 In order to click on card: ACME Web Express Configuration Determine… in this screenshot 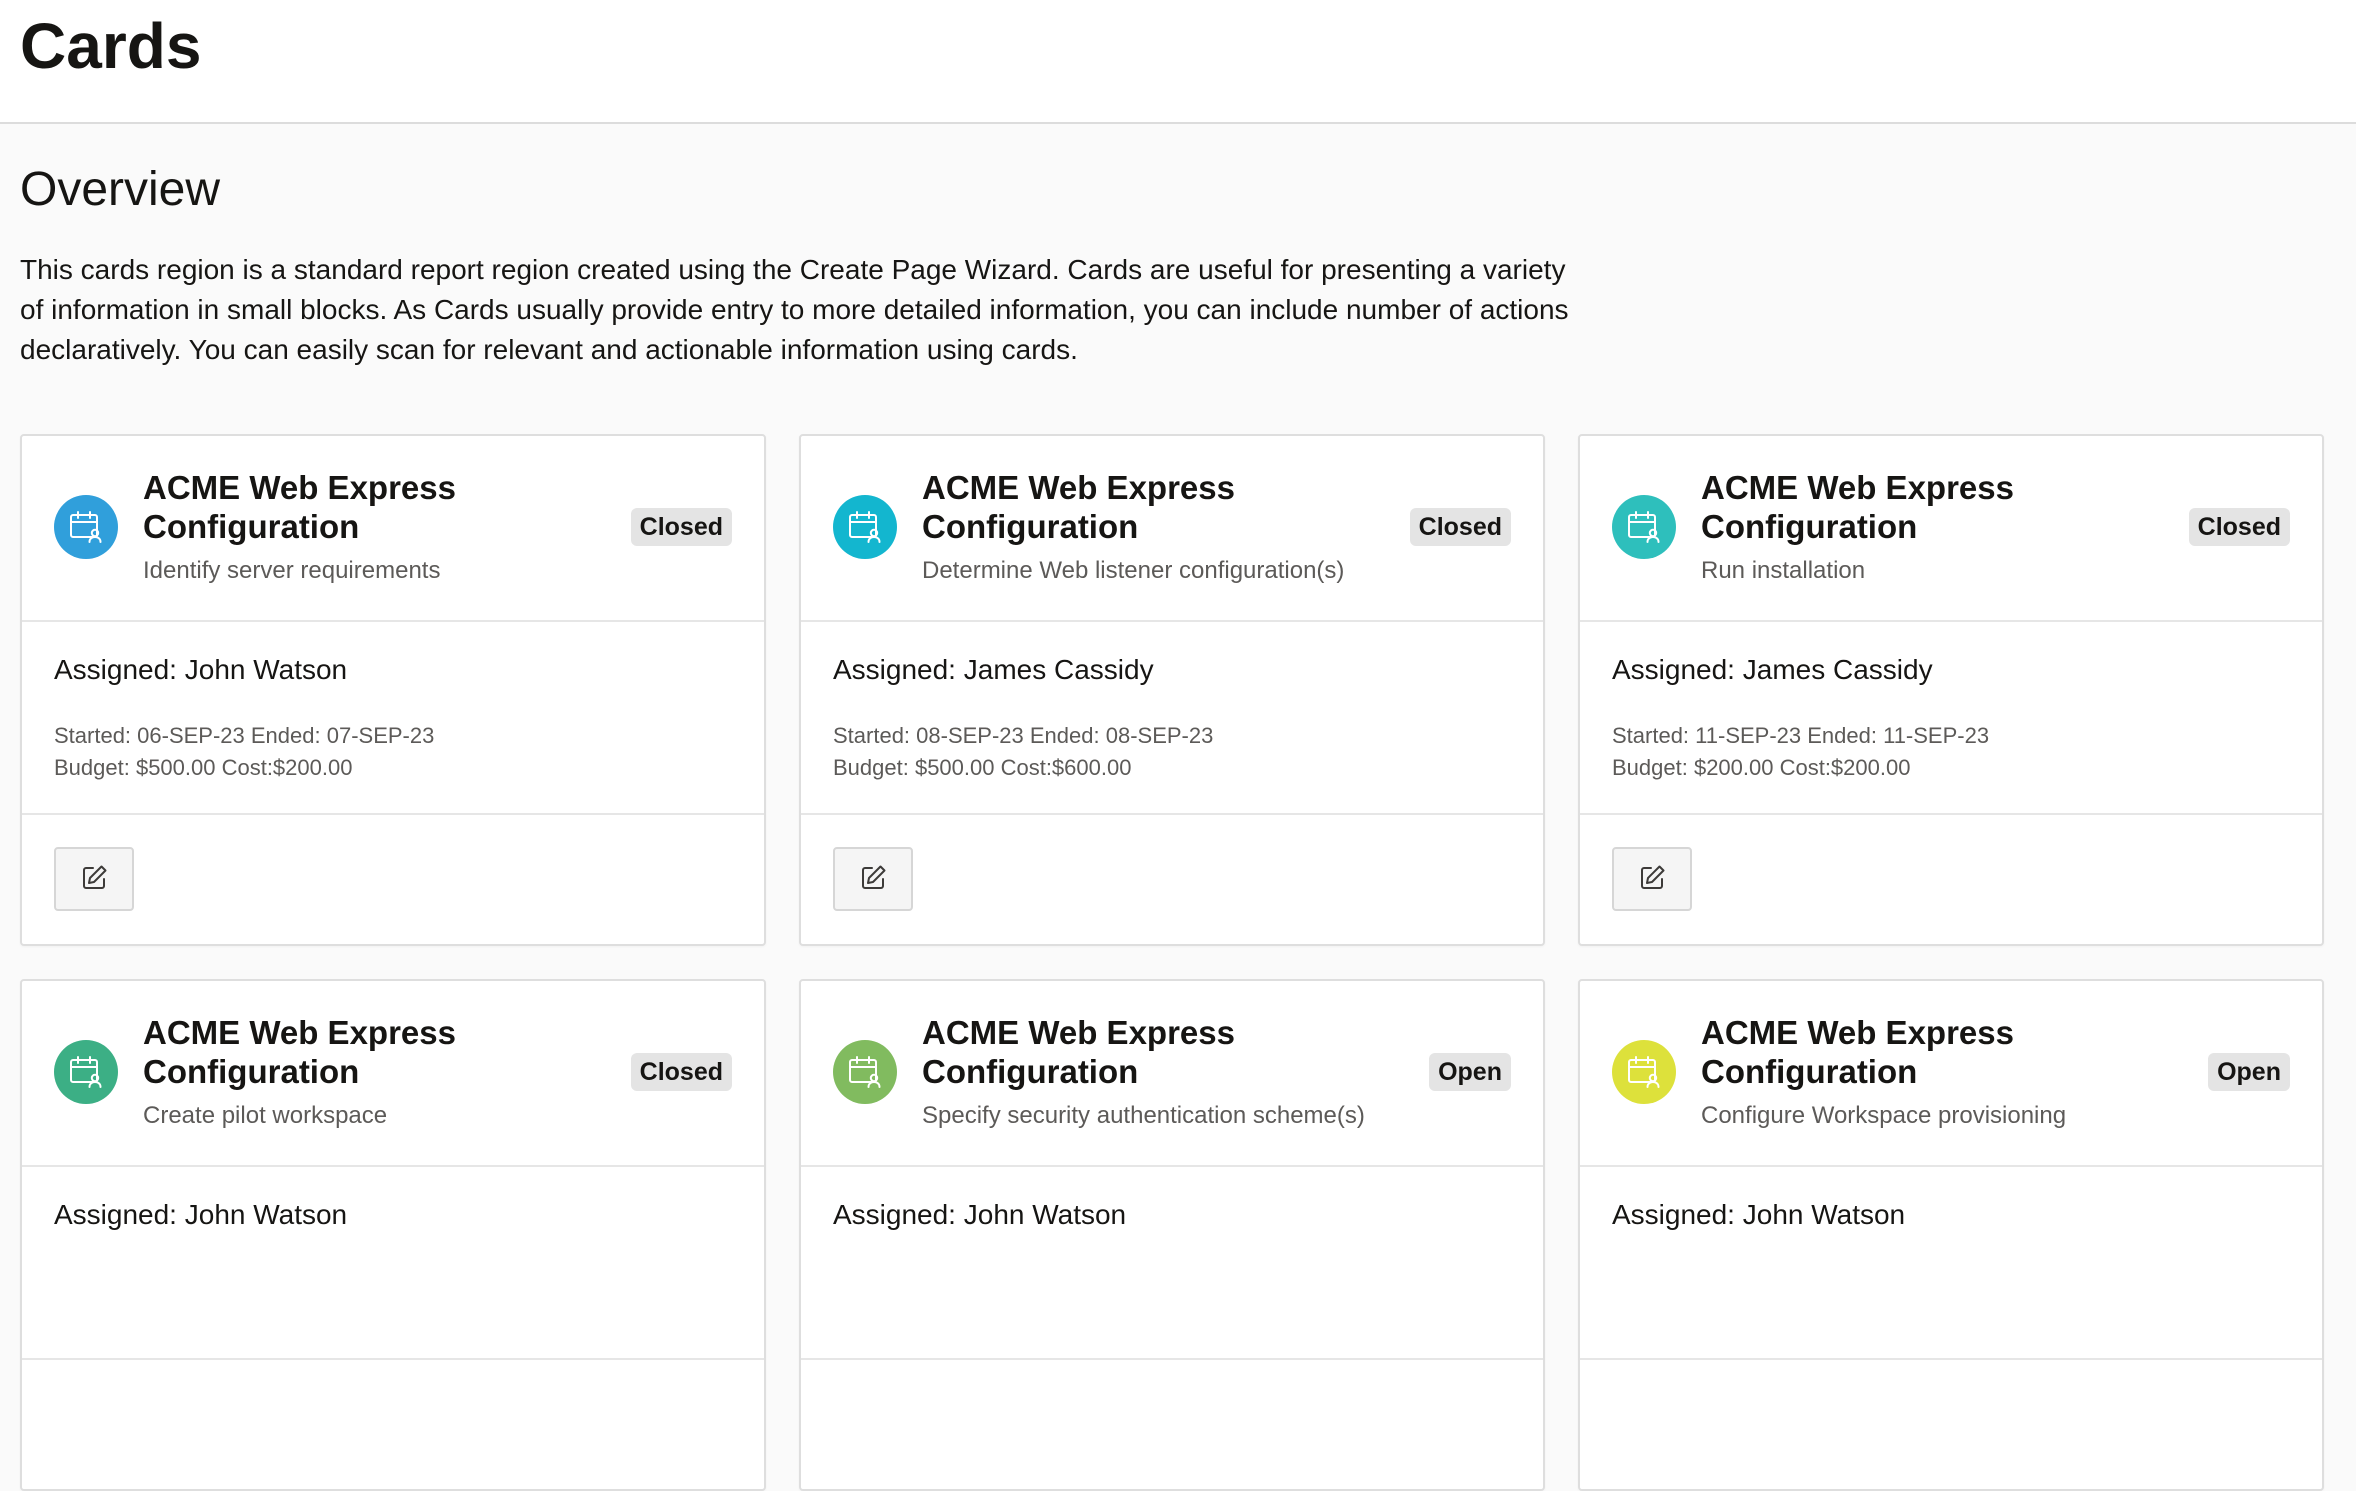, I will do `click(1172, 690)`.